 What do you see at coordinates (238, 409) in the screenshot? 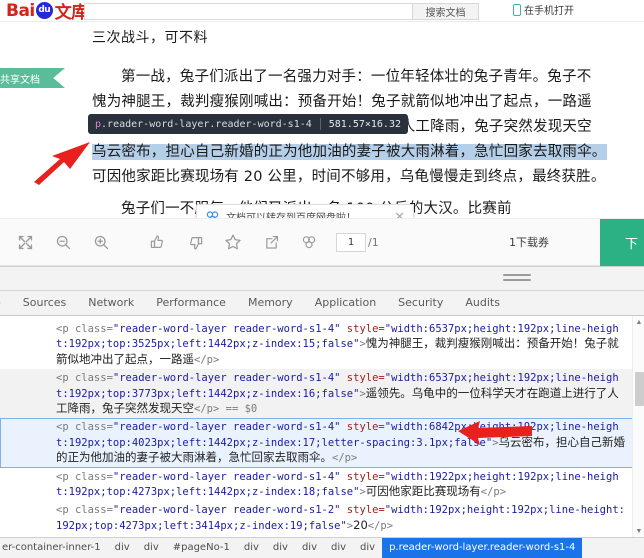
I see `dom-node-dollar-zero: == $0` at bounding box center [238, 409].